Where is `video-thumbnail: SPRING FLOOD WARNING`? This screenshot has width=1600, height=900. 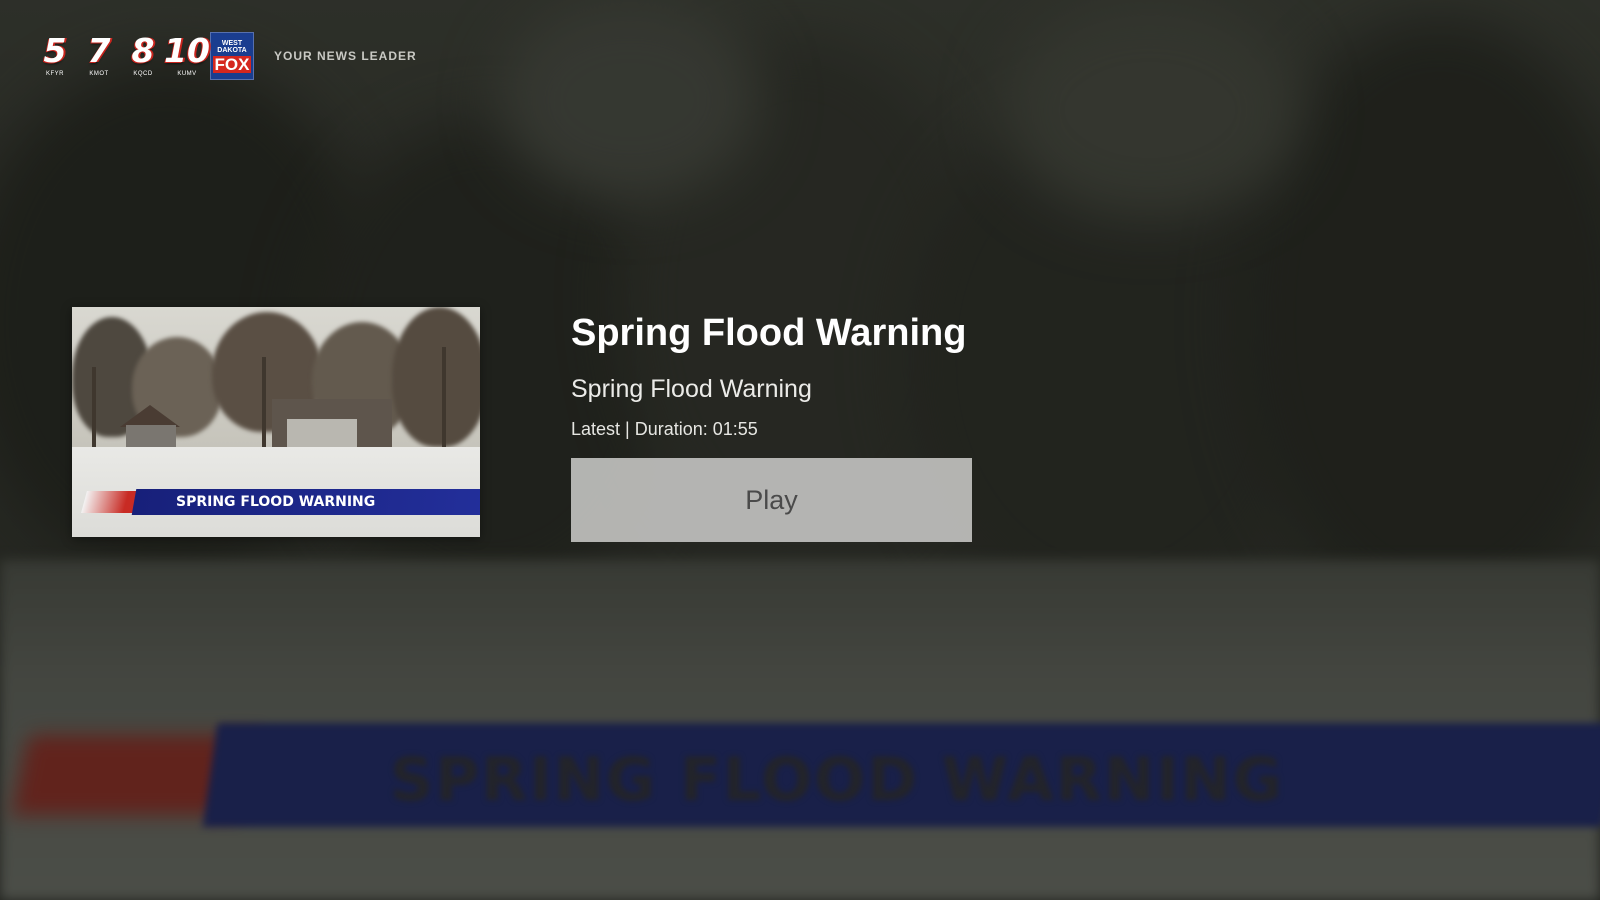 video-thumbnail: SPRING FLOOD WARNING is located at coordinates (276, 422).